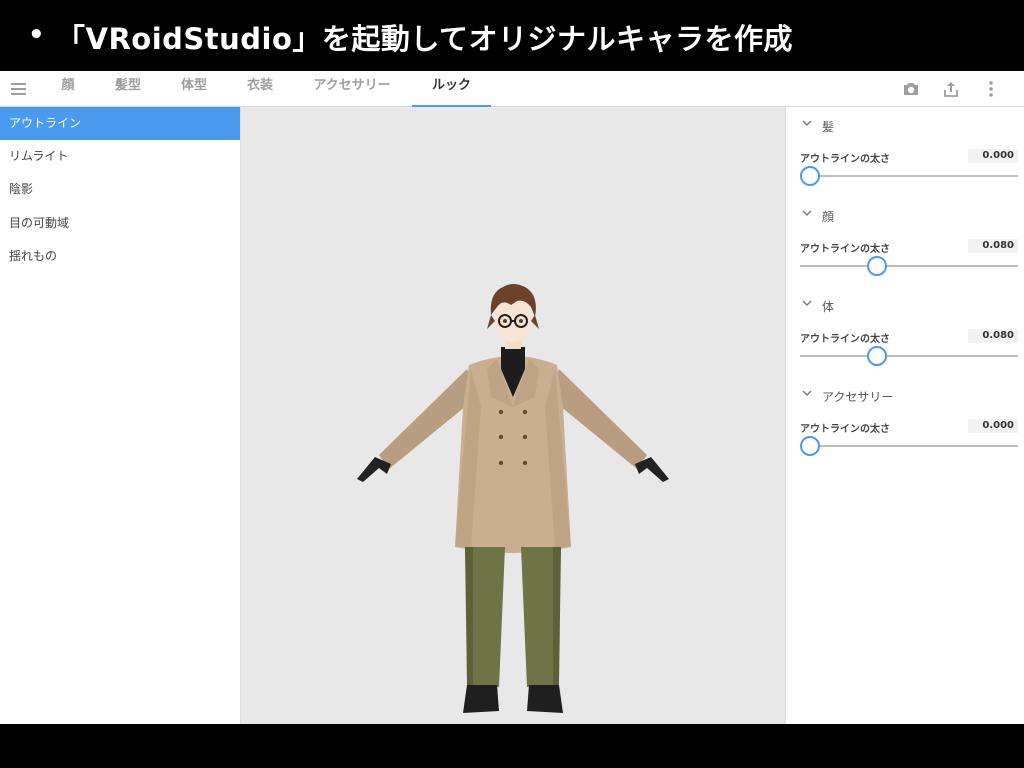  What do you see at coordinates (120, 223) in the screenshot?
I see `sidebar-item-eye-range: 目の可動域` at bounding box center [120, 223].